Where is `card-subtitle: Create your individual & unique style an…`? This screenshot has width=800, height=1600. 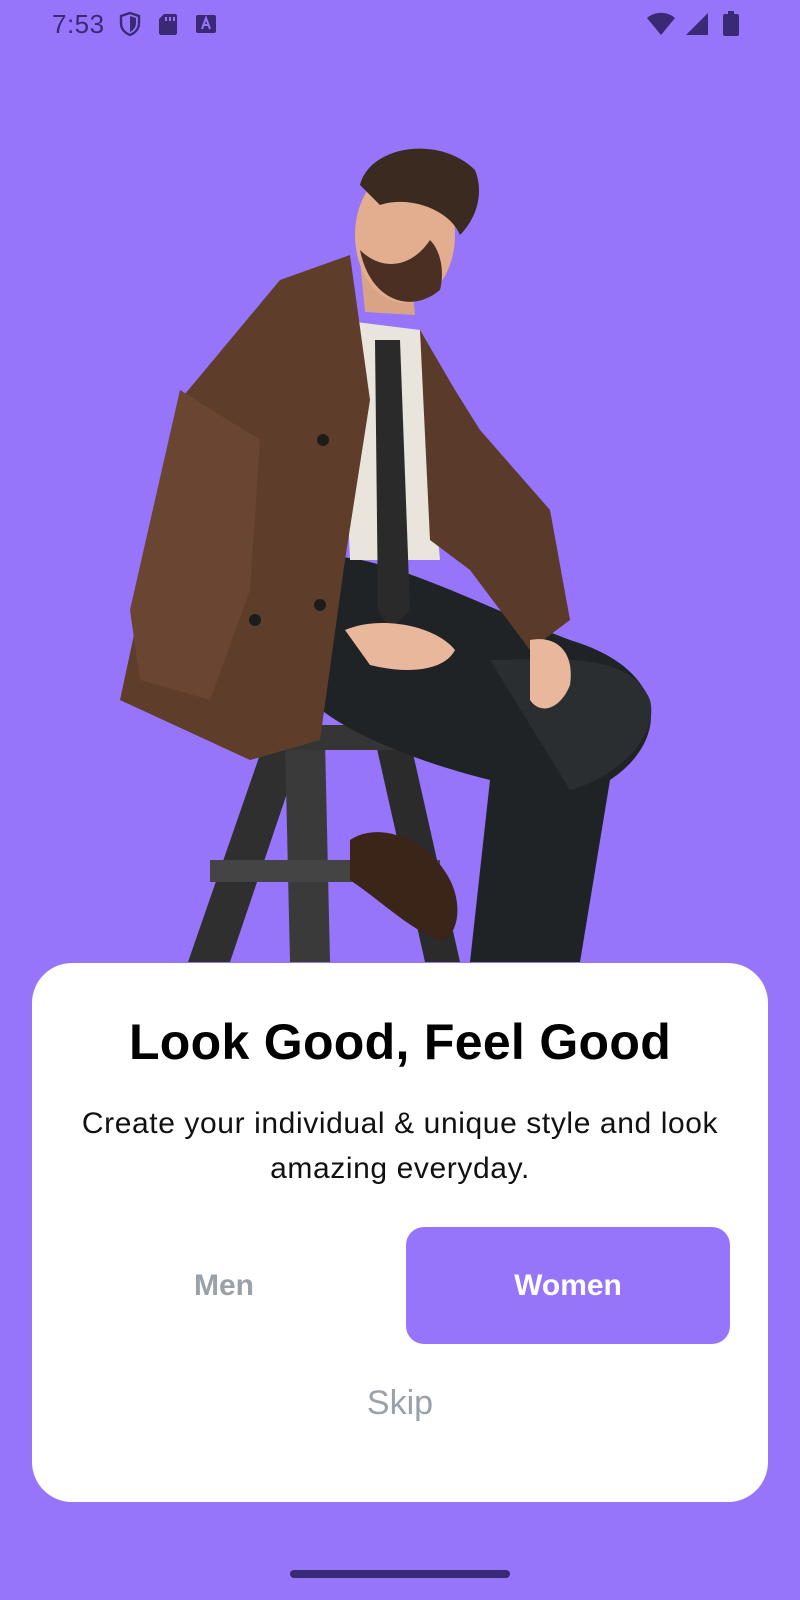 card-subtitle: Create your individual & unique style an… is located at coordinates (400, 1146).